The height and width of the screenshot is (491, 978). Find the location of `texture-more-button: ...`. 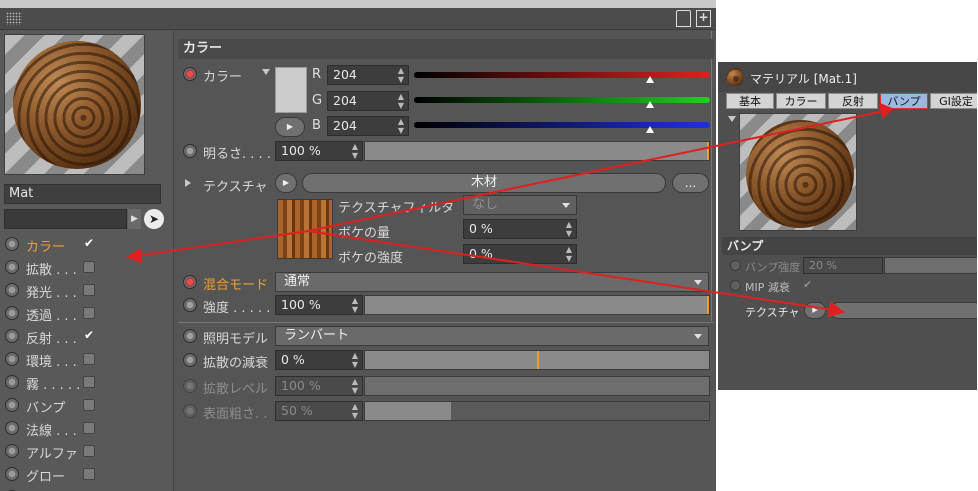

texture-more-button: ... is located at coordinates (690, 183).